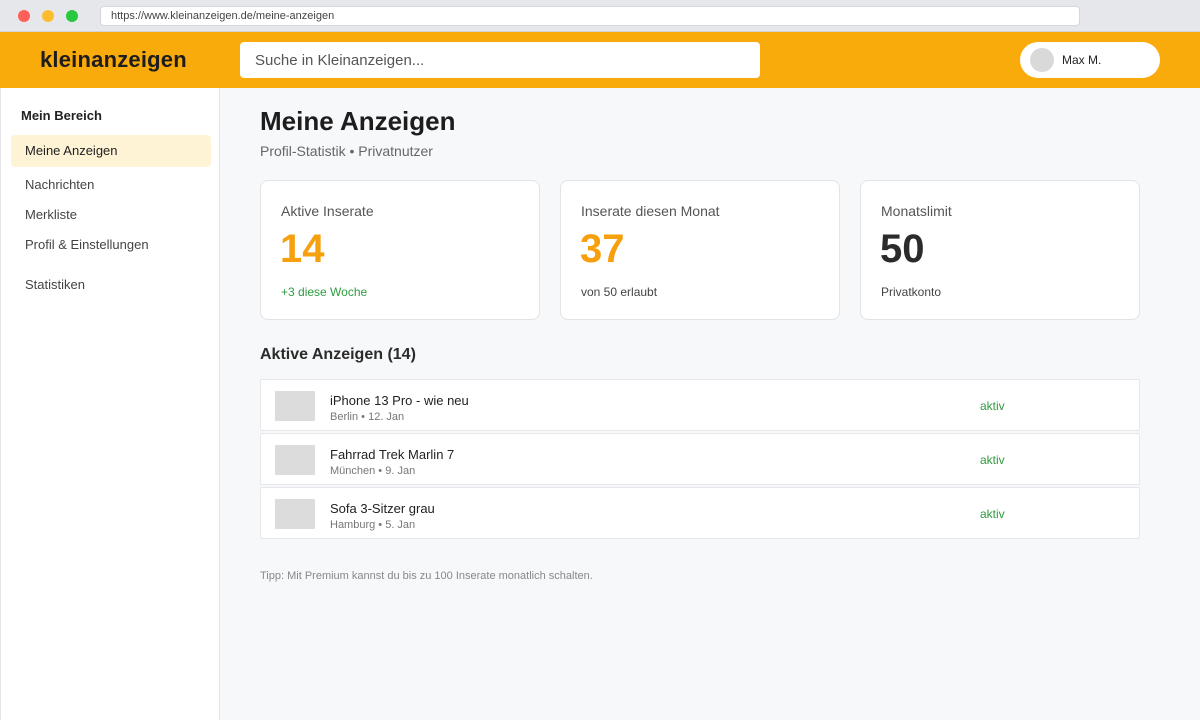 The height and width of the screenshot is (720, 1200). Describe the element at coordinates (113, 60) in the screenshot. I see `site-logo: kleinanzeigen` at that location.